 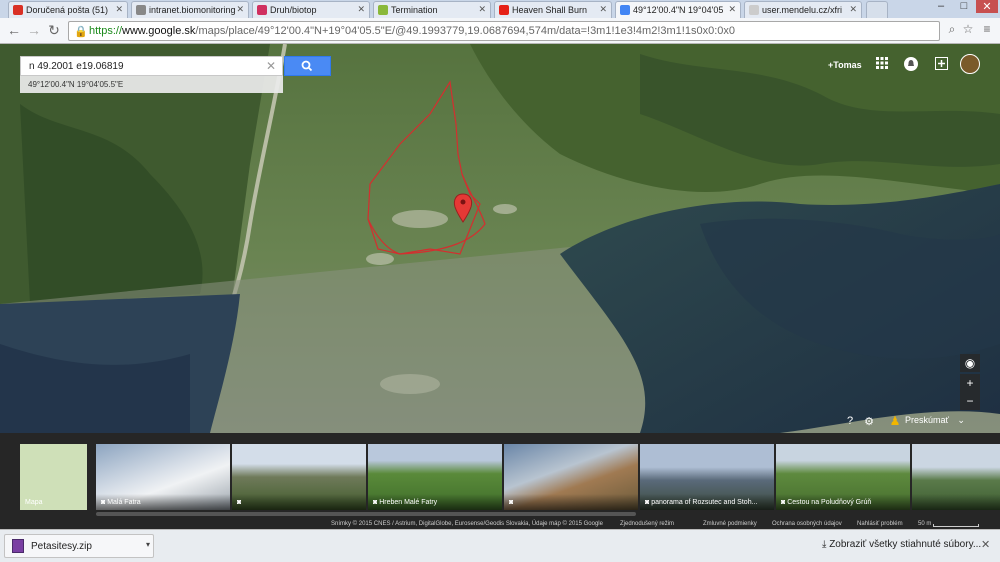 I want to click on clear-icon: ✕, so click(x=271, y=66).